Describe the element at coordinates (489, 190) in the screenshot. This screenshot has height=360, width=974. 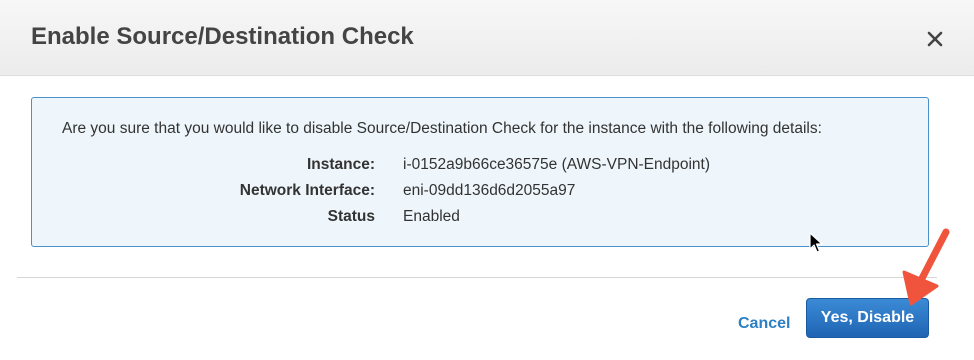
I see `network-interface-value: eni-09dd136d6d2055a97` at that location.